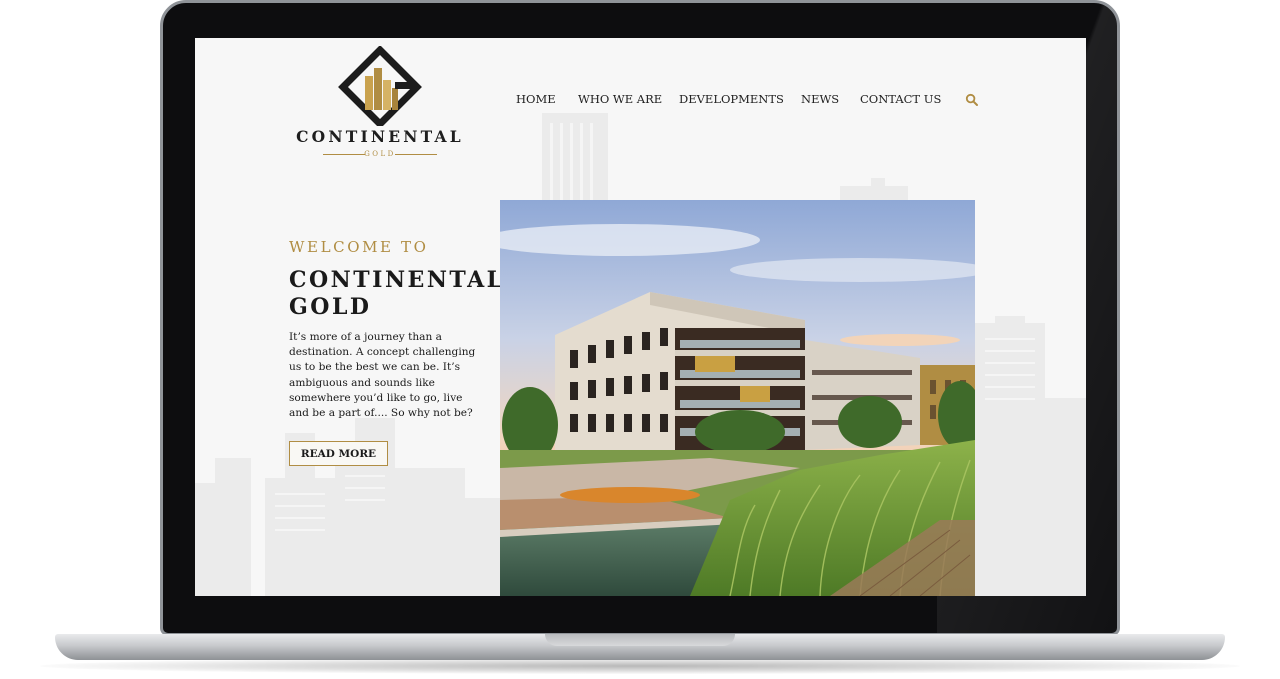  Describe the element at coordinates (900, 99) in the screenshot. I see `nav-contact-us: CONTACT US` at that location.